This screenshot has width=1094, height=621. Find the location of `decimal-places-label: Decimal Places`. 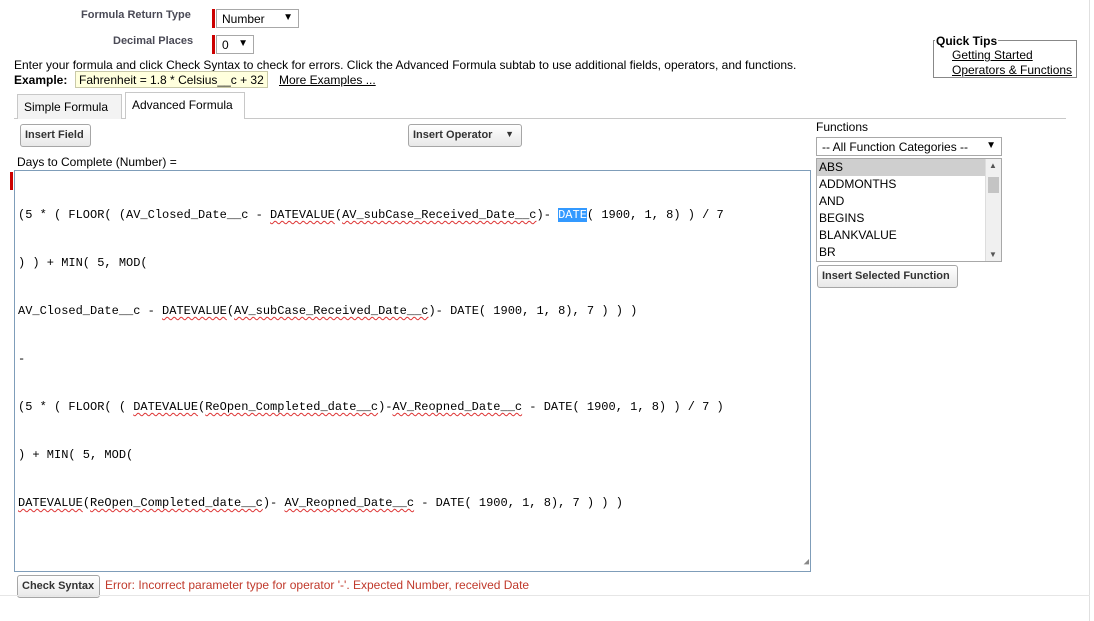

decimal-places-label: Decimal Places is located at coordinates (153, 41).